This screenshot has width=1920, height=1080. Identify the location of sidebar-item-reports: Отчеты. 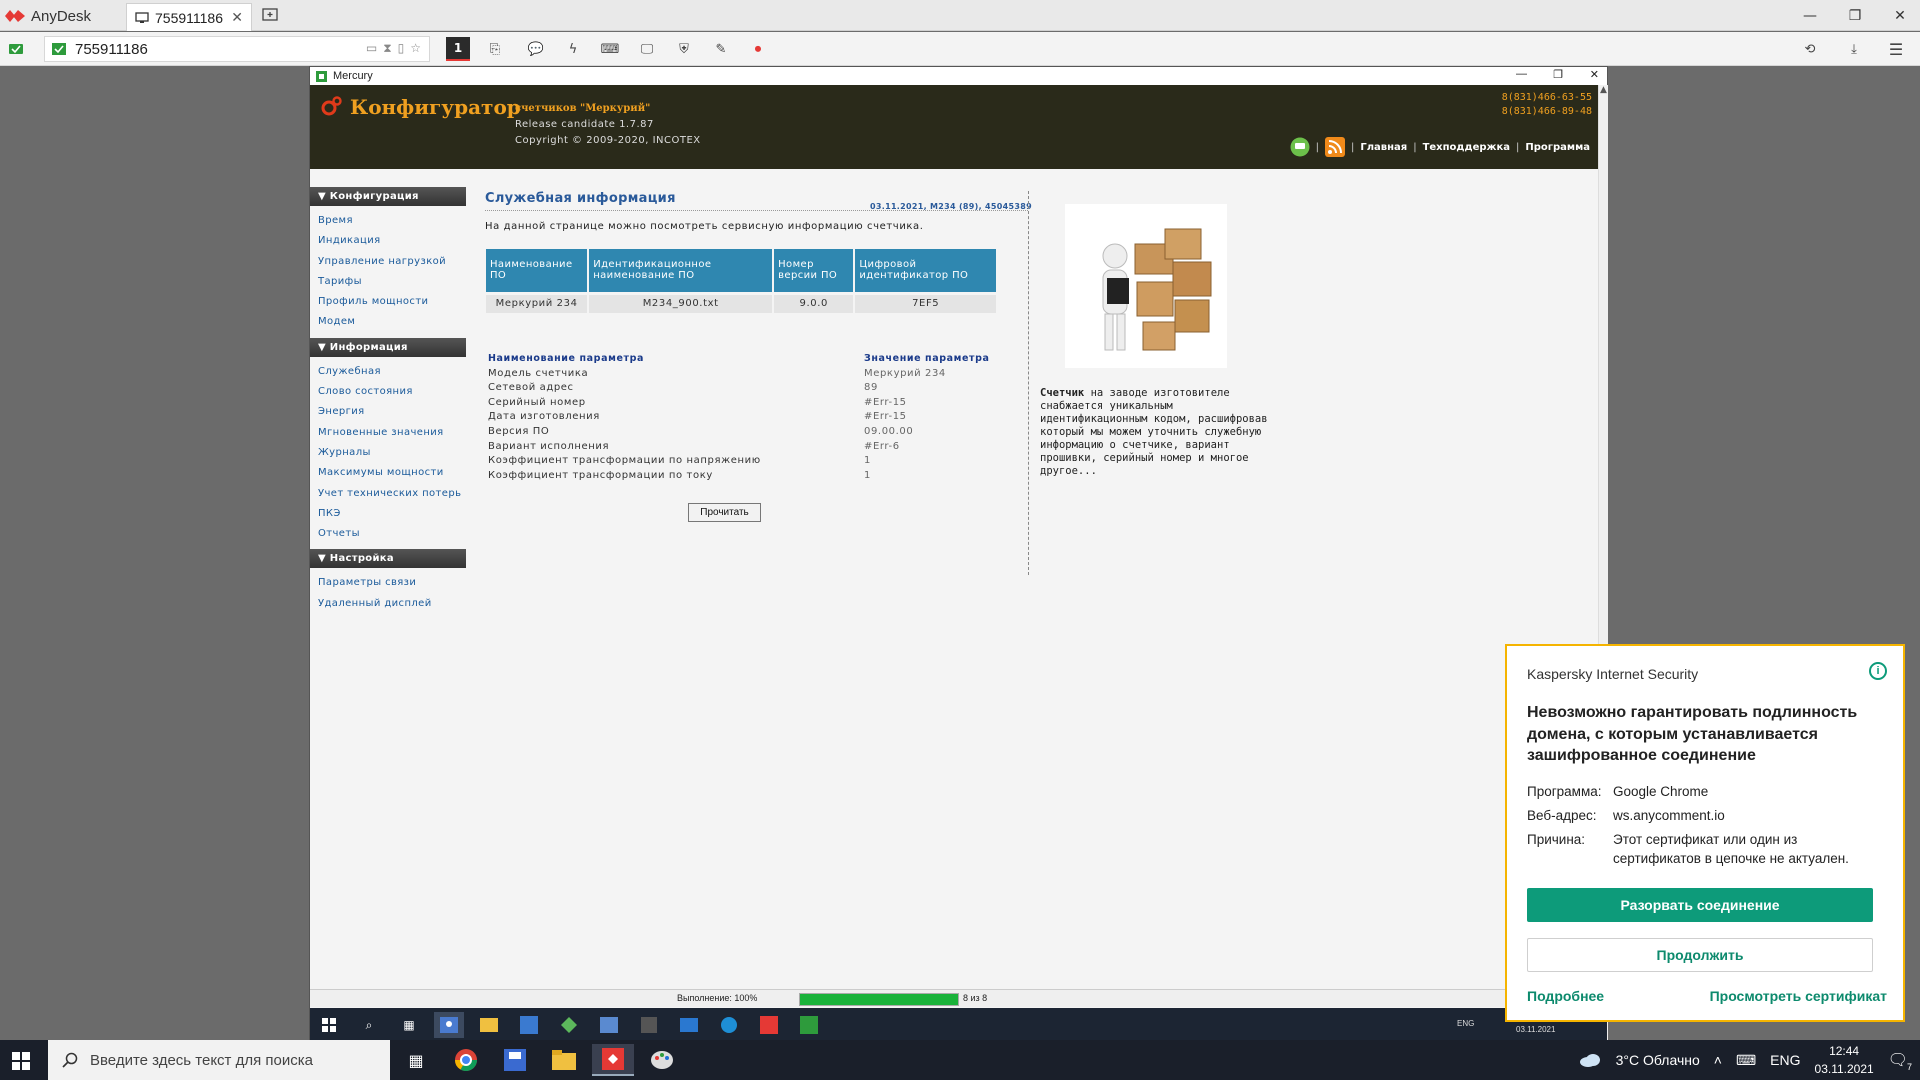
(392, 534).